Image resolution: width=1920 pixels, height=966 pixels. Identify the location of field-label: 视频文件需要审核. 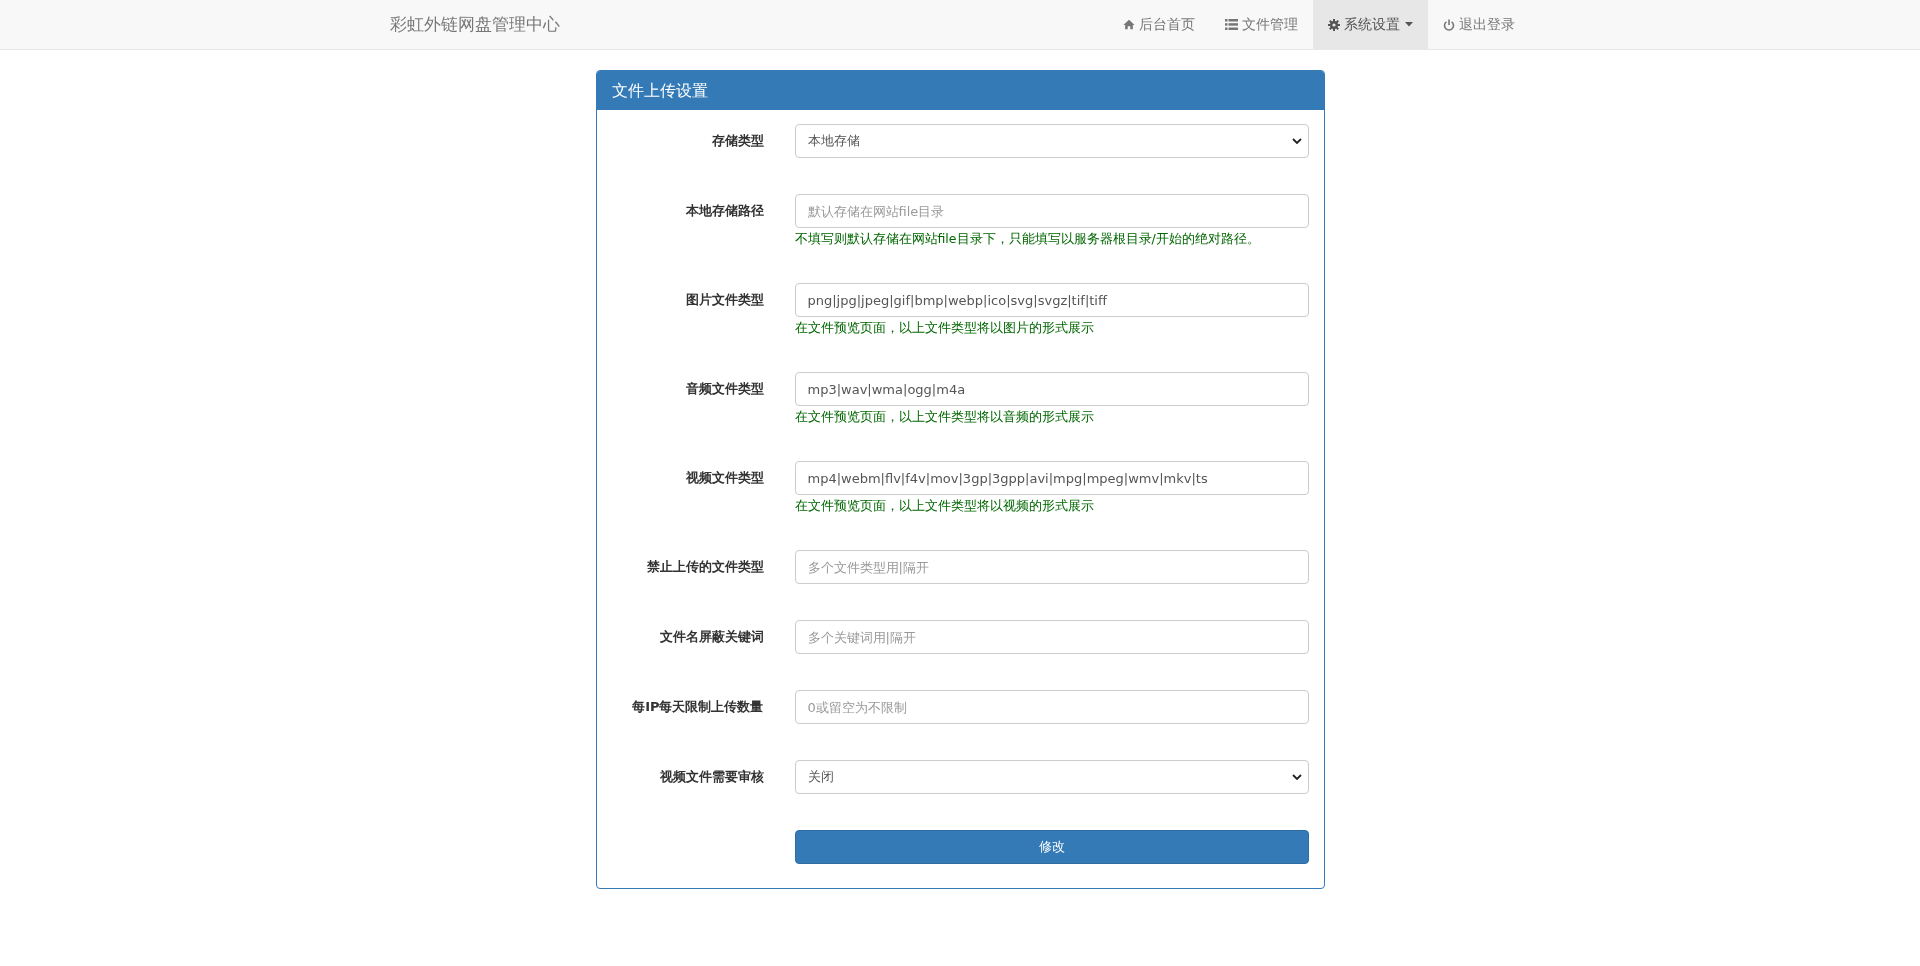
(711, 777).